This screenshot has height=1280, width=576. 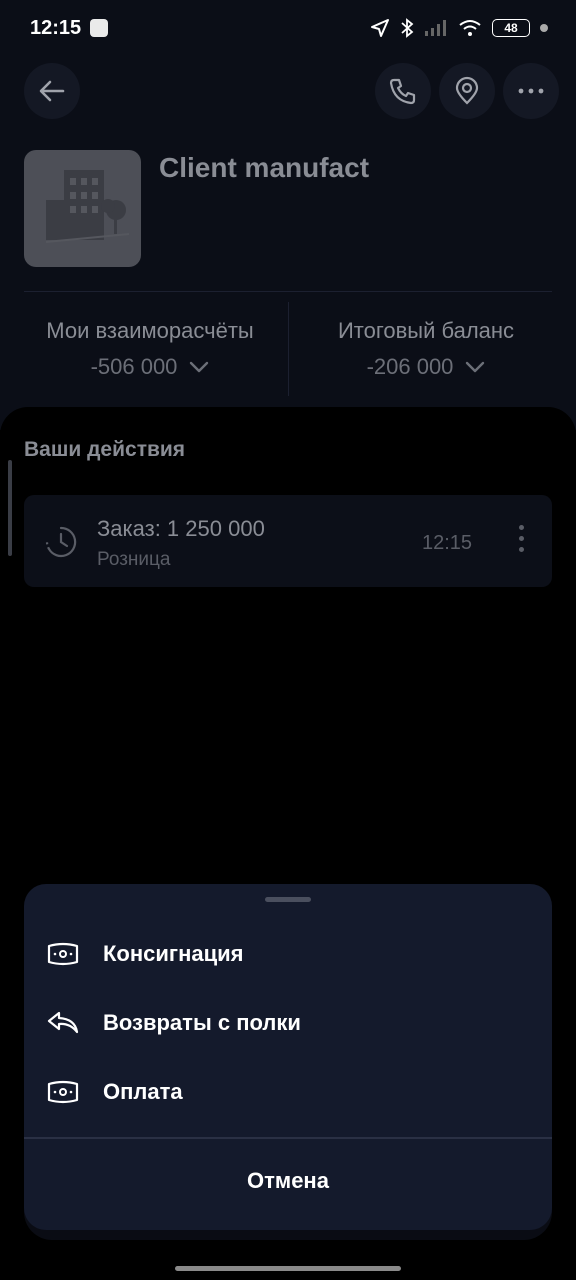 I want to click on menu-item-consignment: Консигнация, so click(x=288, y=954).